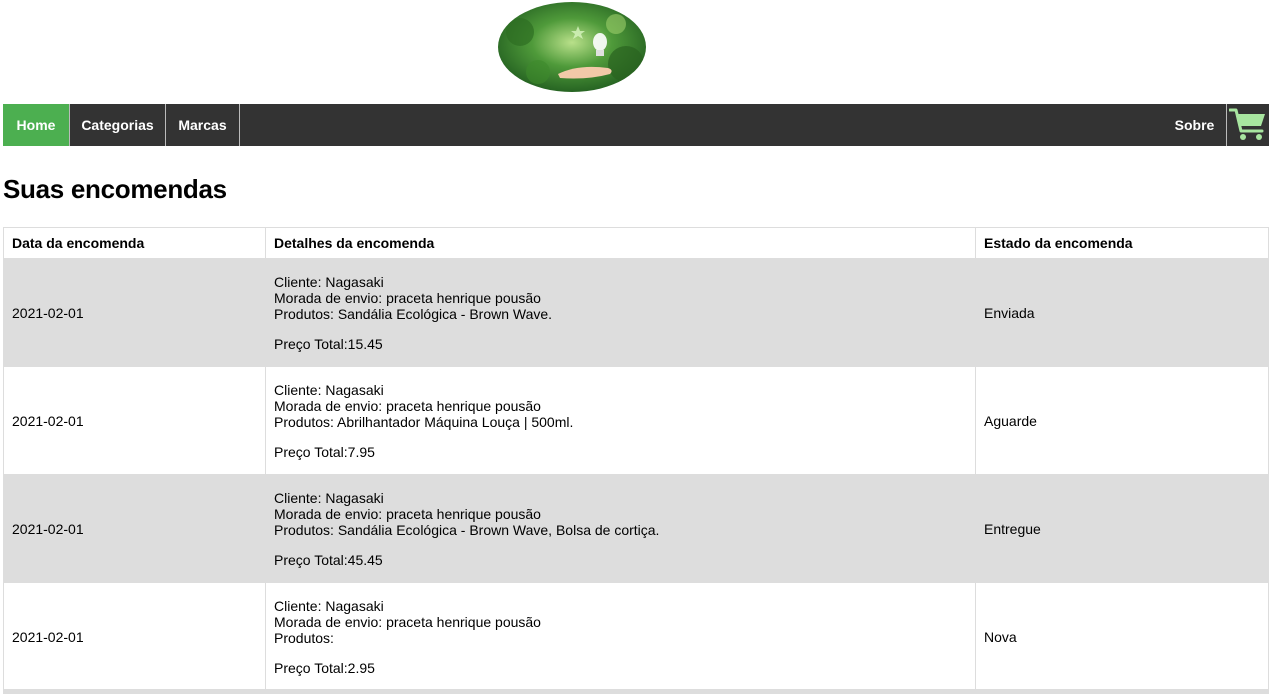 The image size is (1272, 694). What do you see at coordinates (1122, 636) in the screenshot?
I see `order-status: Nova` at bounding box center [1122, 636].